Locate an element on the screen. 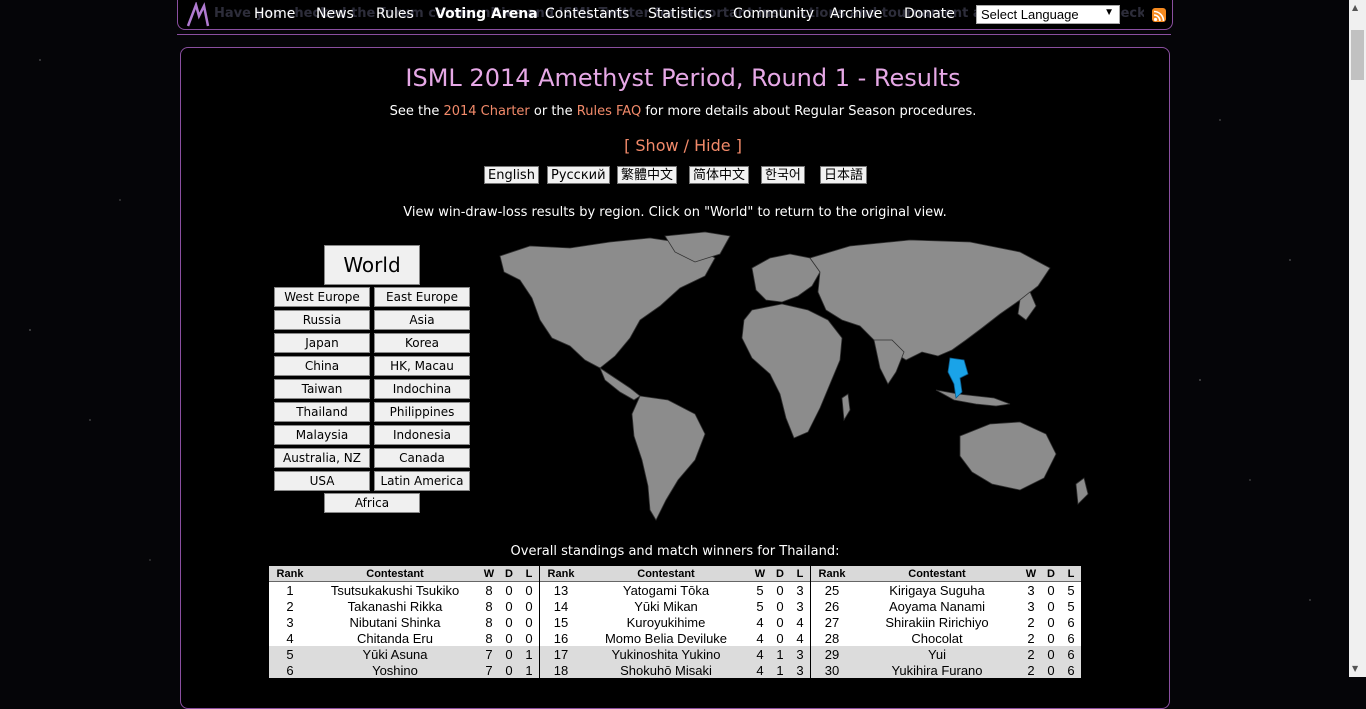  map-central-america is located at coordinates (620, 383).